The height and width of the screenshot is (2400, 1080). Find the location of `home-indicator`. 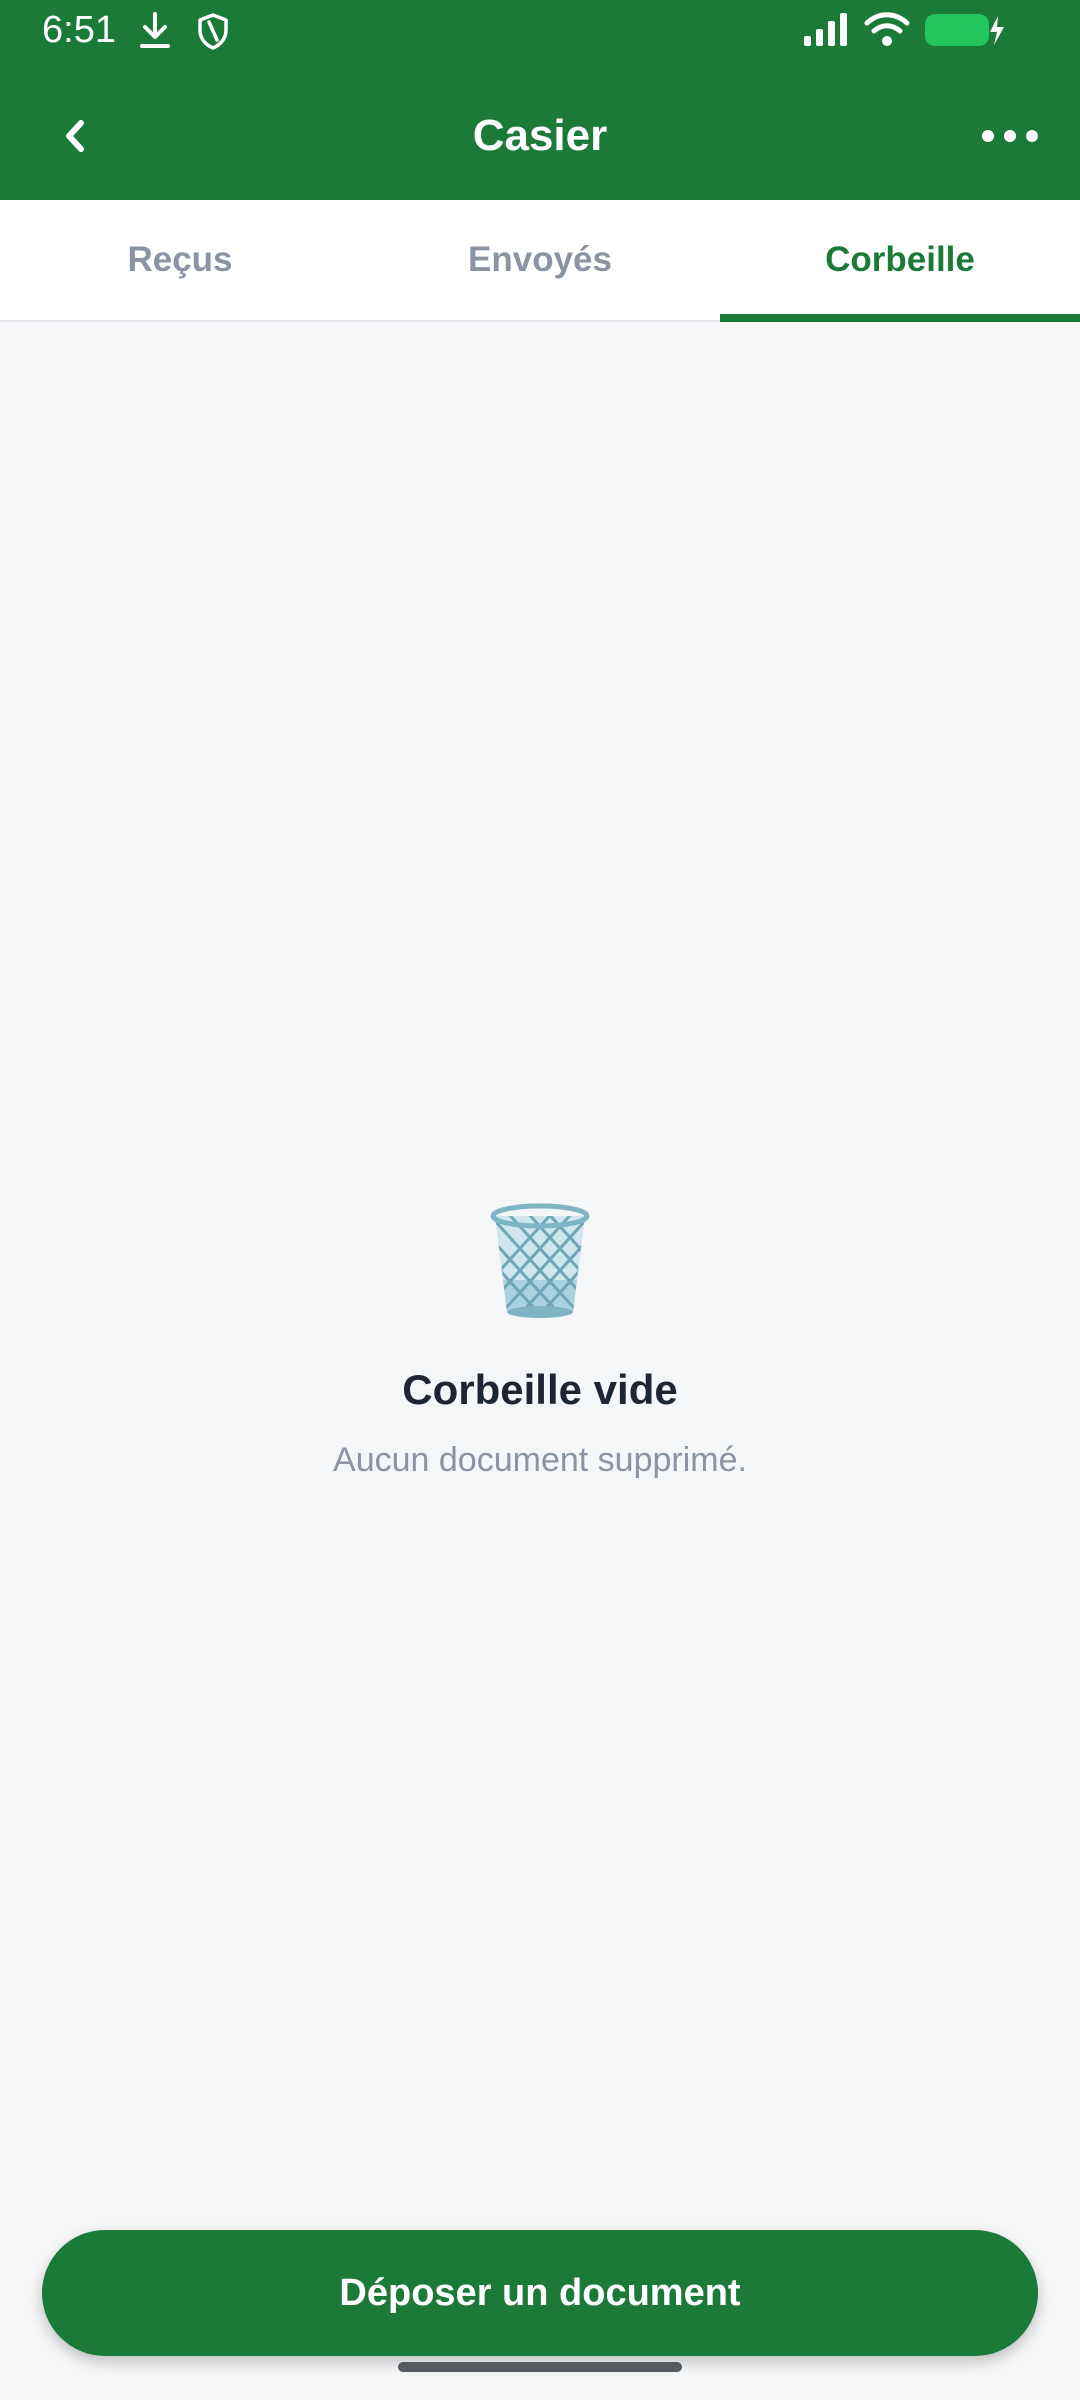

home-indicator is located at coordinates (540, 2367).